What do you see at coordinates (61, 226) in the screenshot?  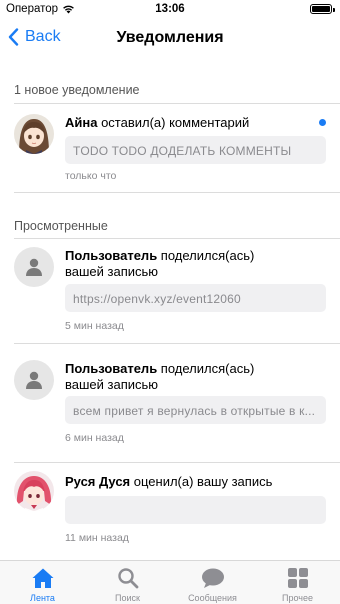 I see `section-header-viewed: Просмотренные` at bounding box center [61, 226].